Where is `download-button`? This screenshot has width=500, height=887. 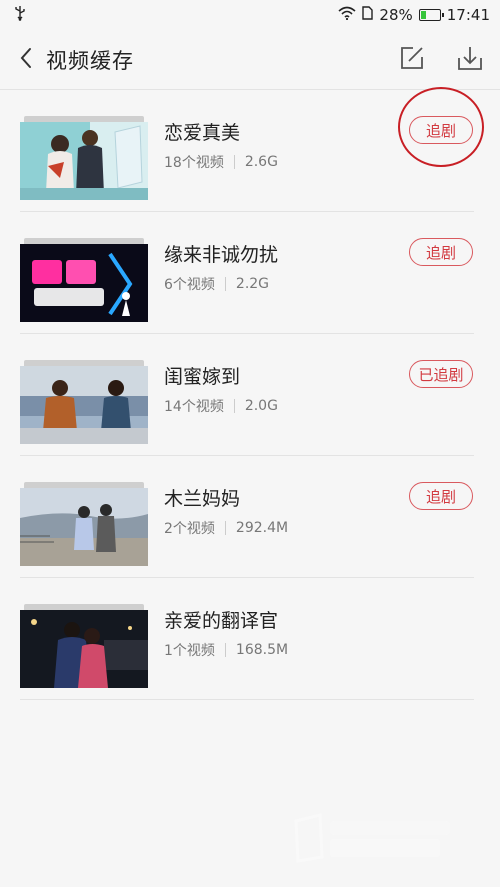 download-button is located at coordinates (470, 60).